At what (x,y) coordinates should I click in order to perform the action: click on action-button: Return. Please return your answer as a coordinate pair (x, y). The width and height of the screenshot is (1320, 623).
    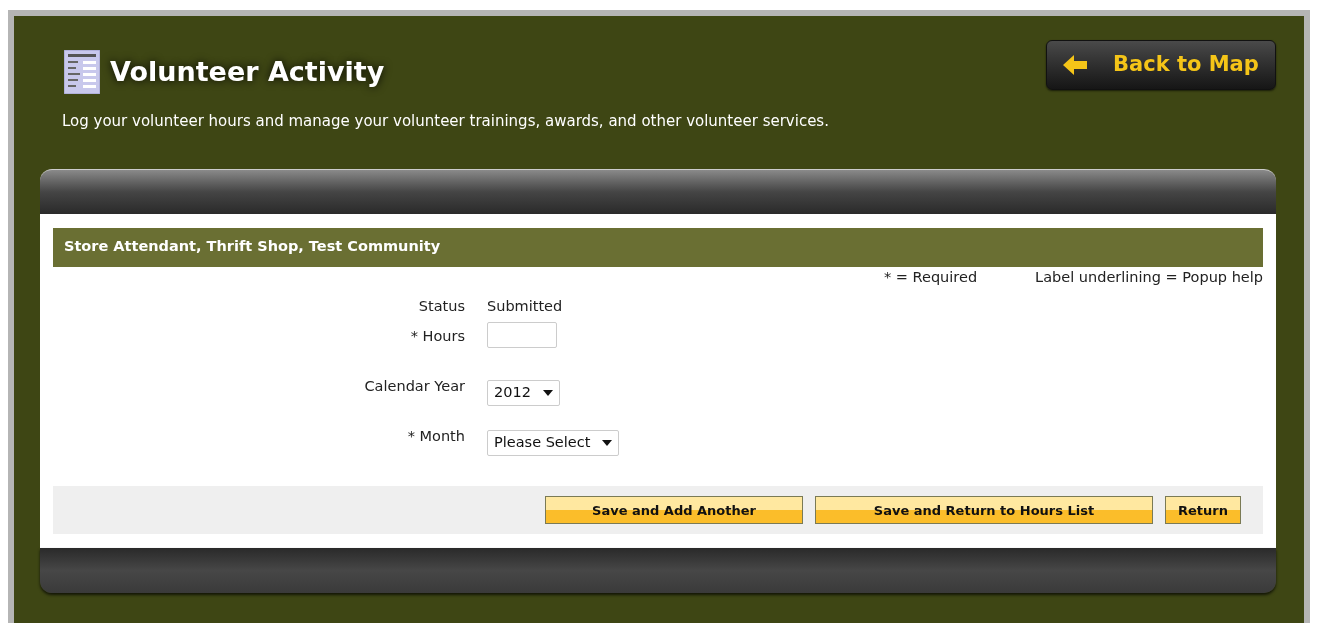
    Looking at the image, I should click on (1203, 510).